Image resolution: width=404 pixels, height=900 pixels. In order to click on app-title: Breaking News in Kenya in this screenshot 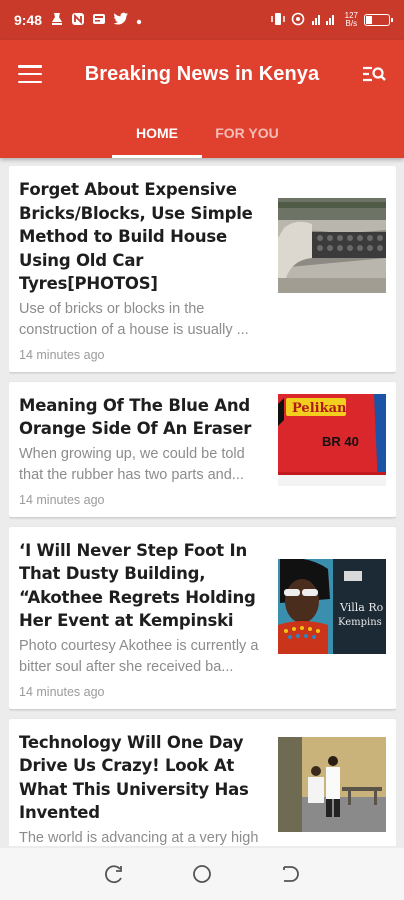, I will do `click(202, 73)`.